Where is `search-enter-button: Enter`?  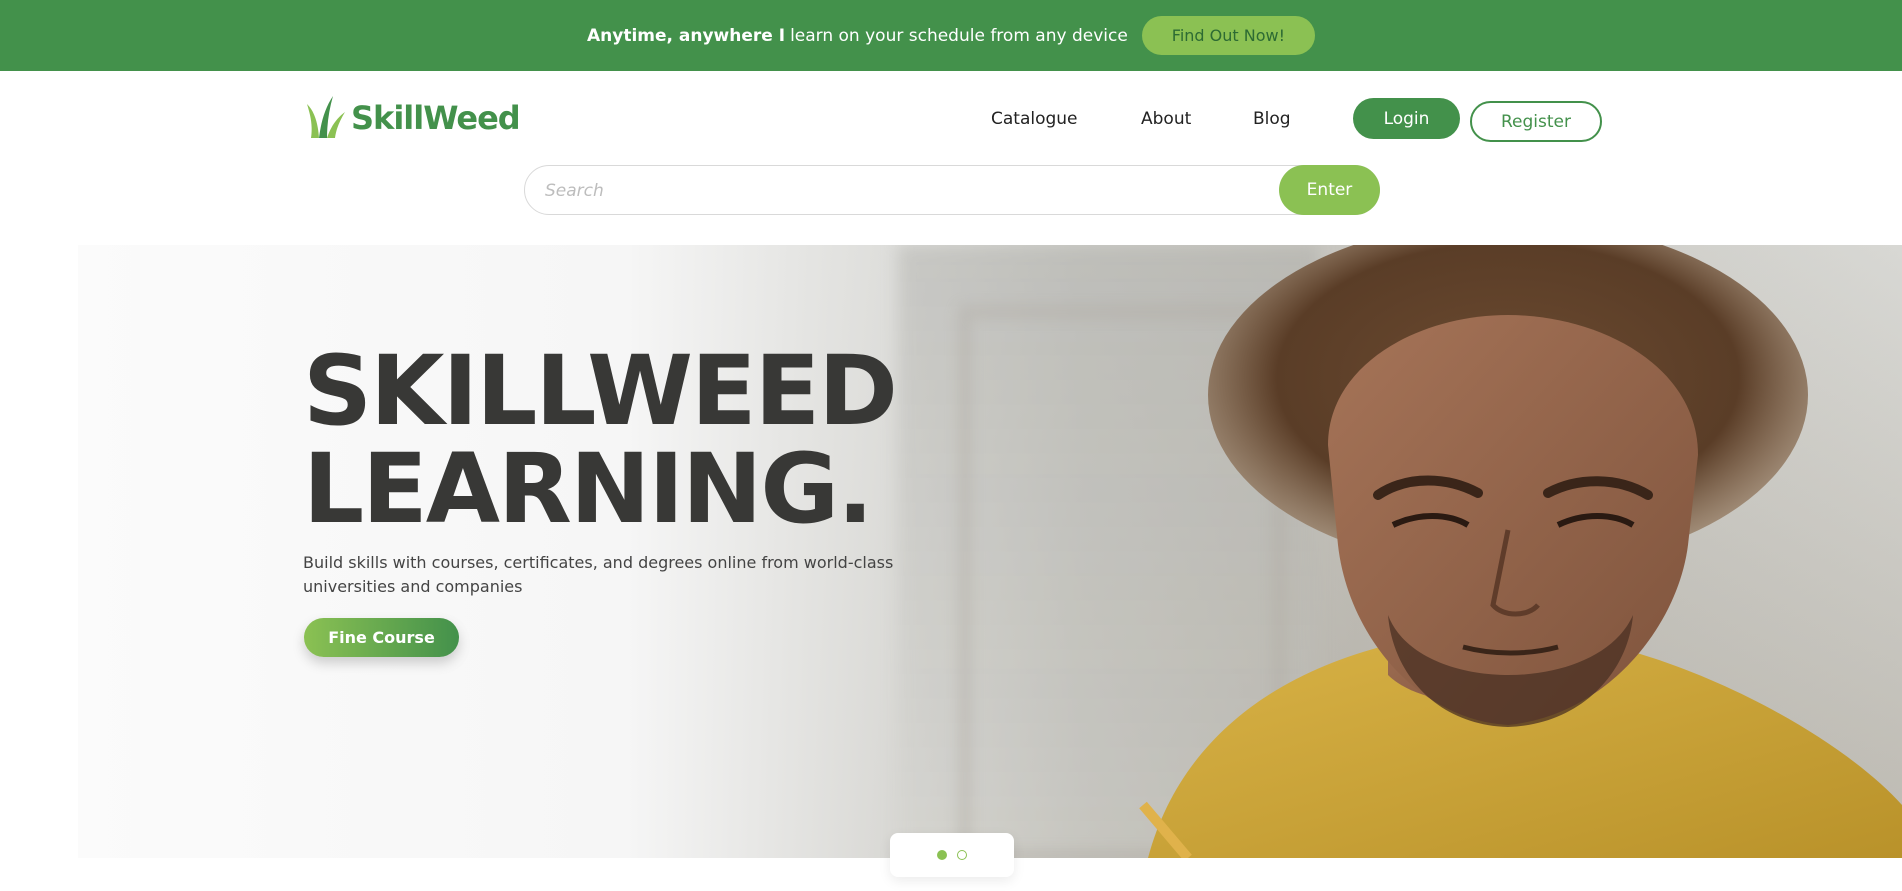
search-enter-button: Enter is located at coordinates (1329, 190).